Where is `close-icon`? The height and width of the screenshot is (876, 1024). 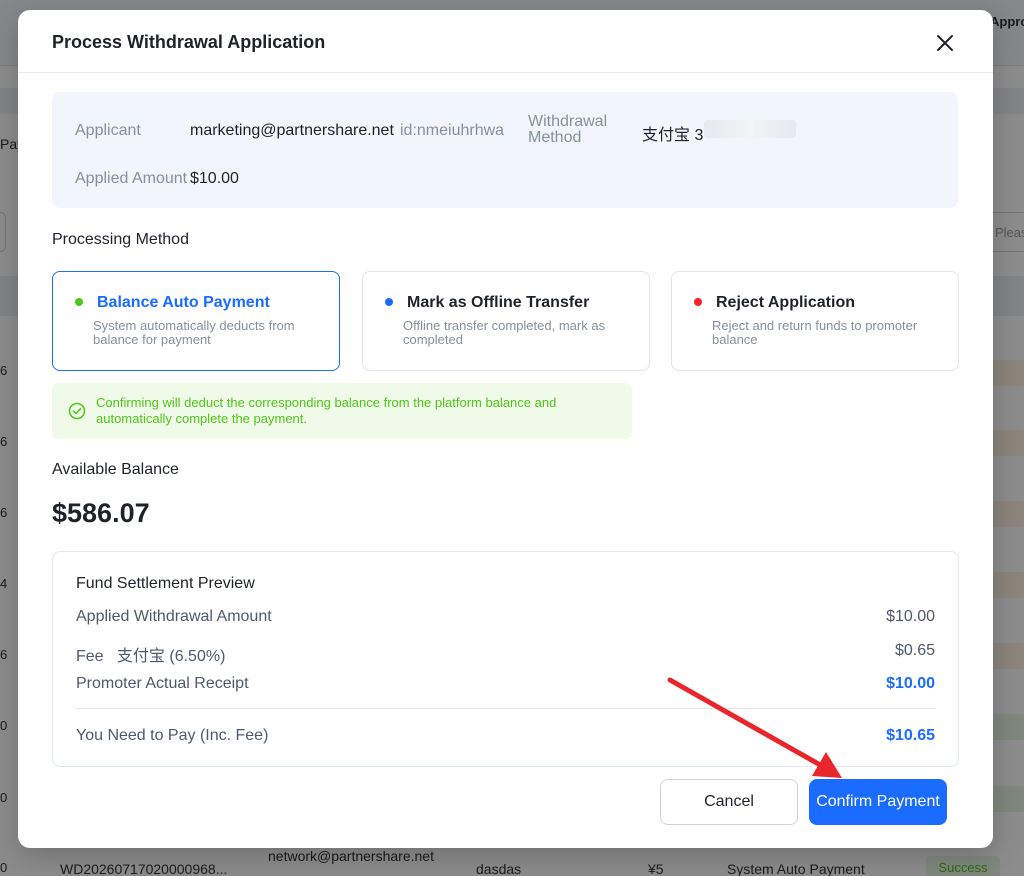 close-icon is located at coordinates (945, 43).